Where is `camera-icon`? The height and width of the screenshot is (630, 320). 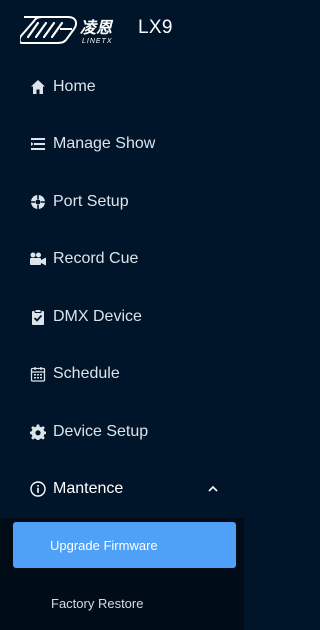 camera-icon is located at coordinates (38, 259).